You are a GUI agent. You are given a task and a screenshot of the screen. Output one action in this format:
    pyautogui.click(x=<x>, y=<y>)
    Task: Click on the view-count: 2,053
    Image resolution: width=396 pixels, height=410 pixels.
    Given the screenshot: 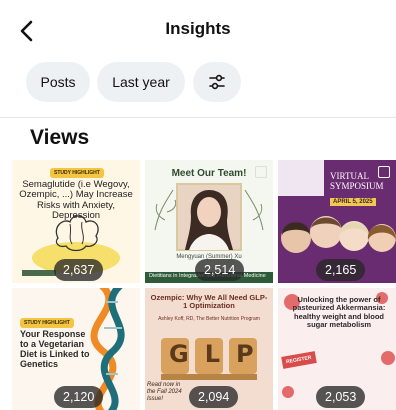 What is the action you would take?
    pyautogui.click(x=341, y=397)
    